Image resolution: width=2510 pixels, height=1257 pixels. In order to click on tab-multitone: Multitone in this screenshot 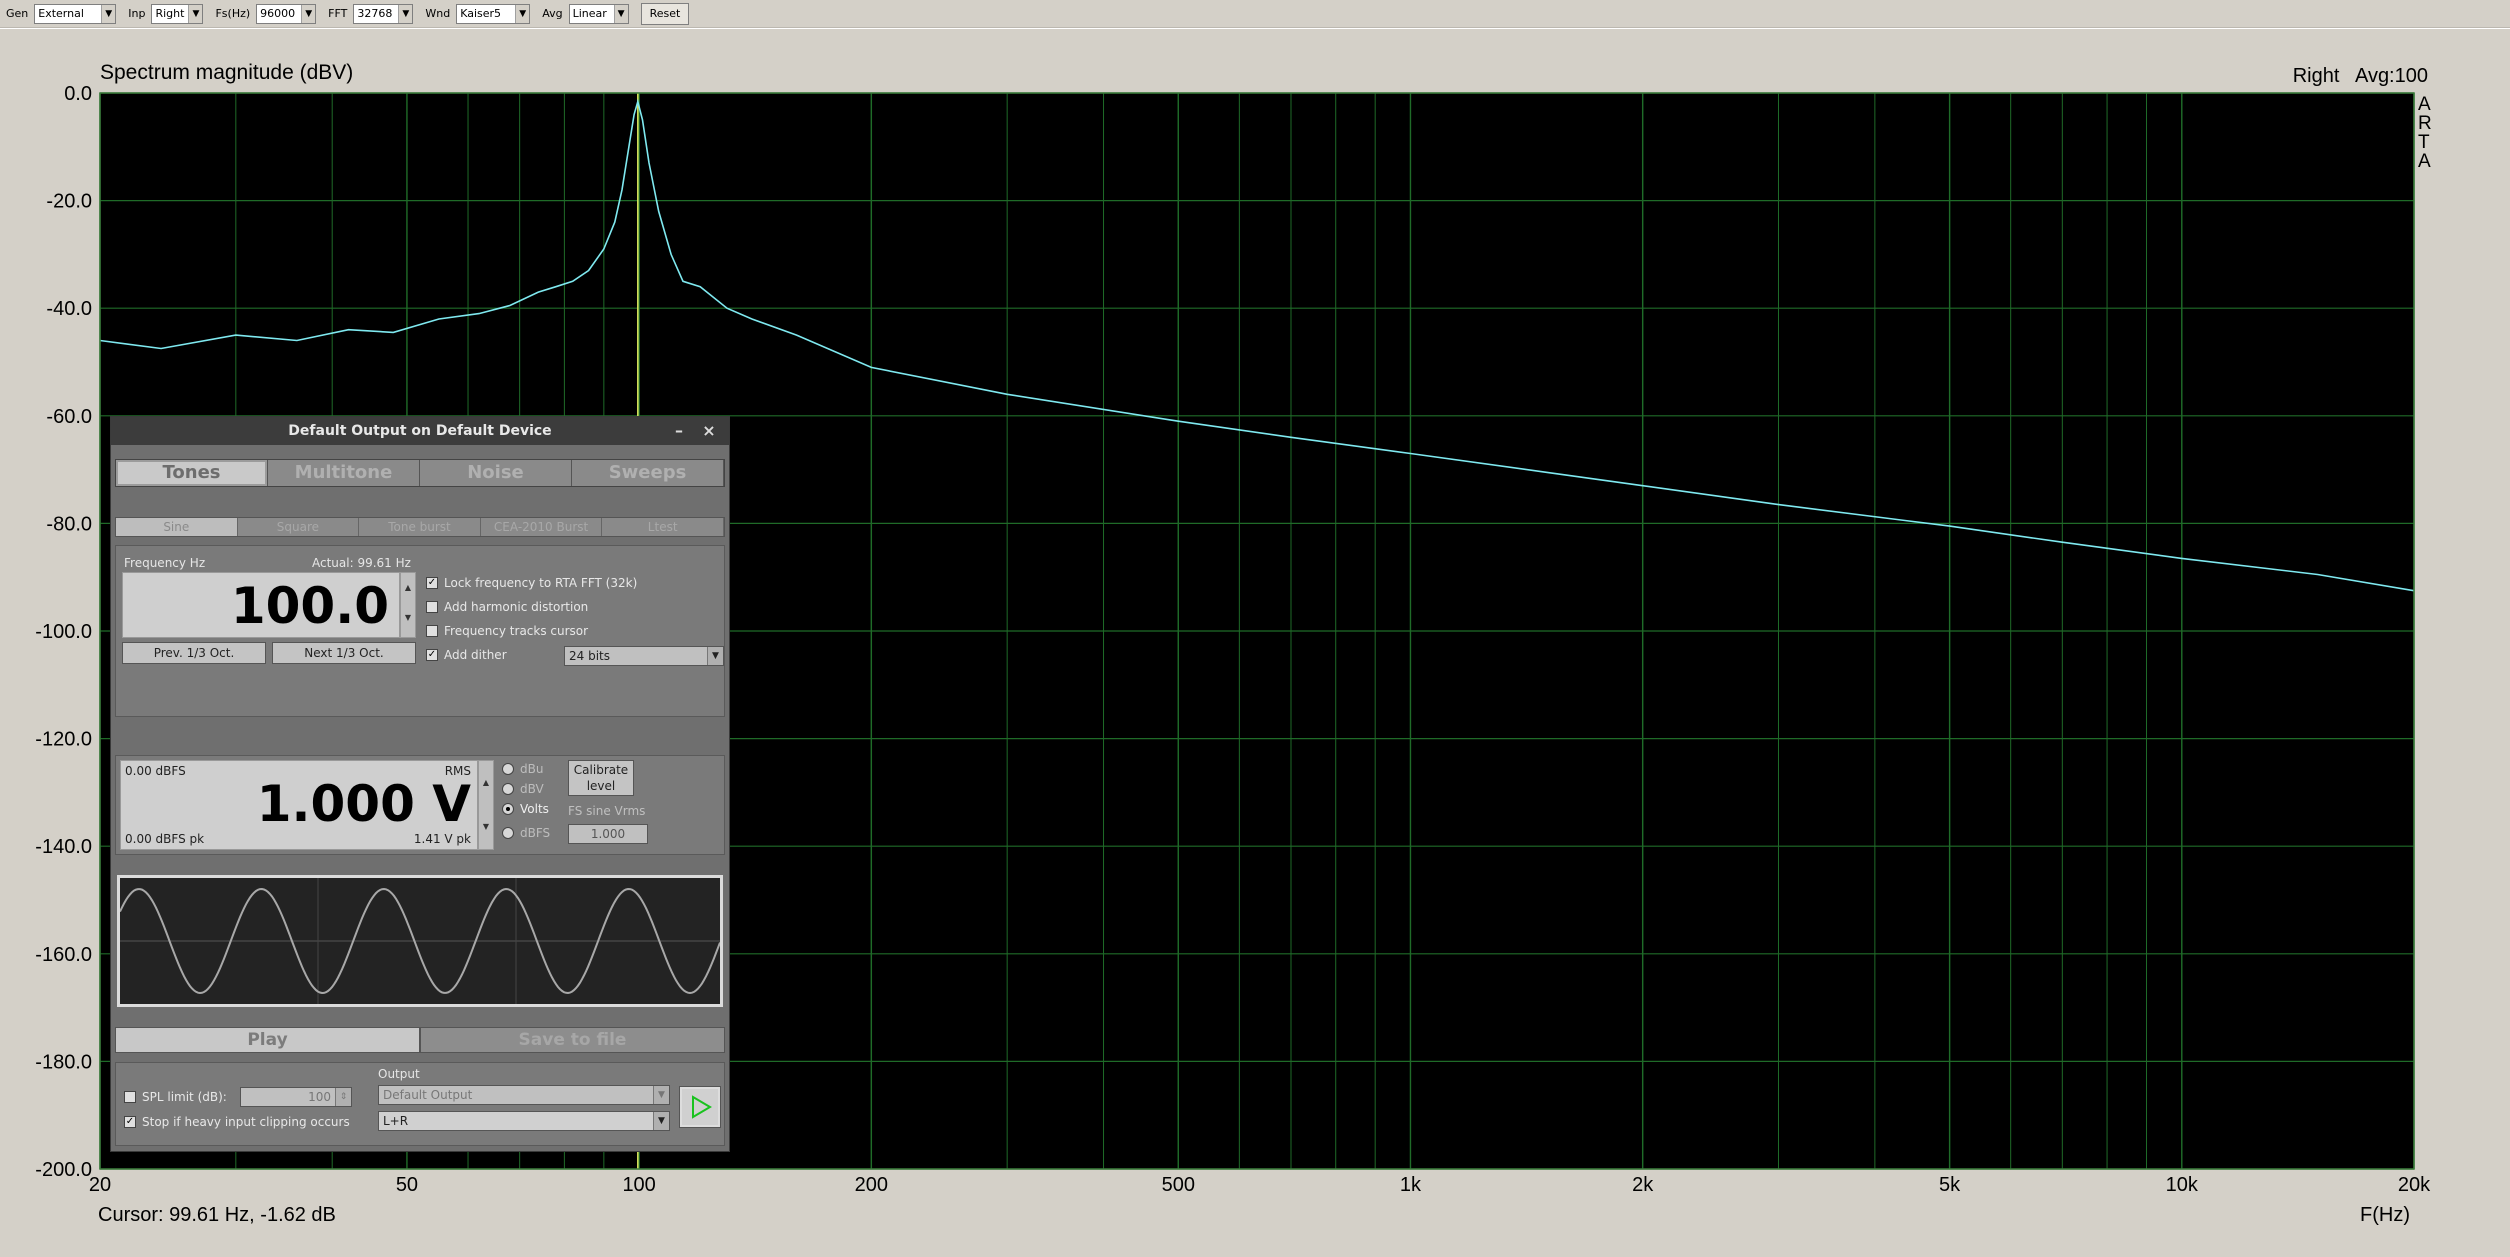, I will do `click(344, 473)`.